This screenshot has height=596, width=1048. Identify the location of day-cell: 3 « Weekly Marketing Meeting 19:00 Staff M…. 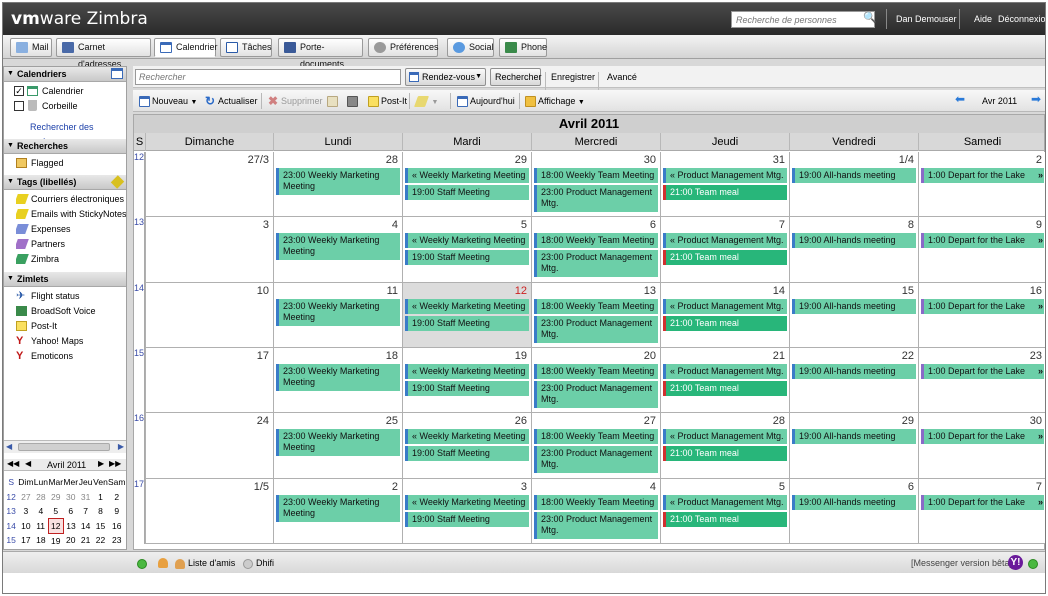
(466, 511).